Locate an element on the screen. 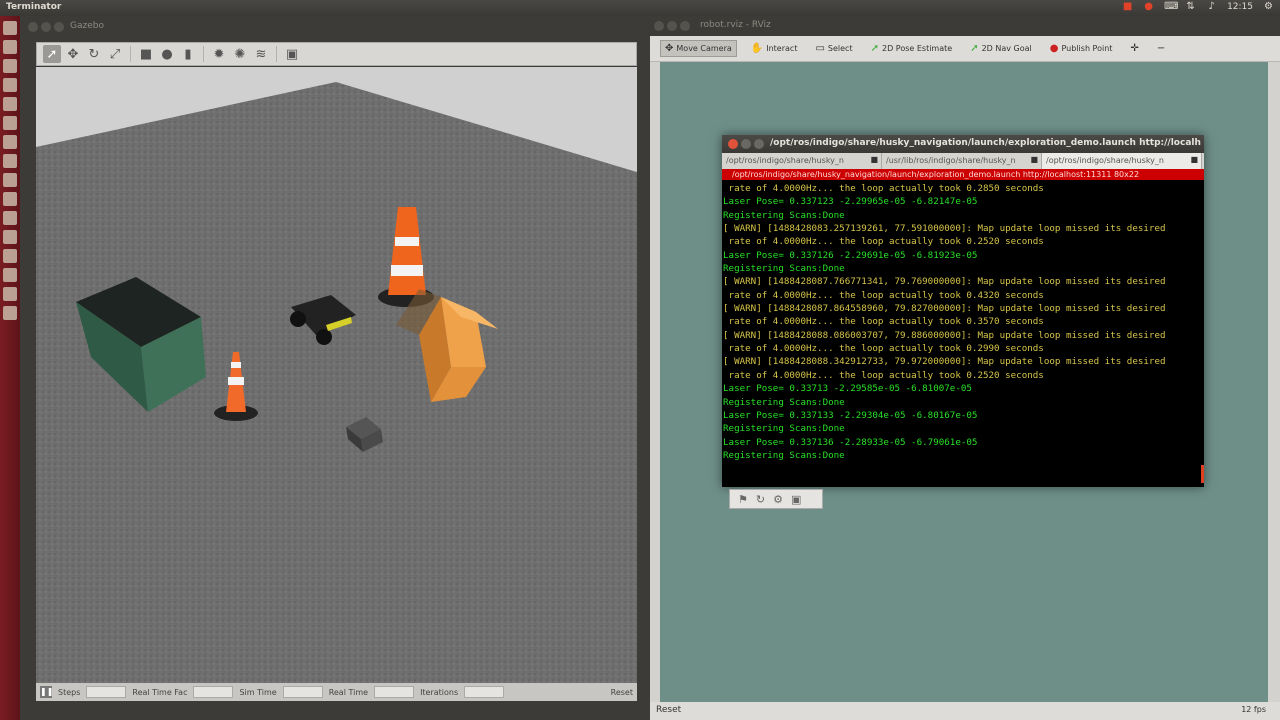 The height and width of the screenshot is (720, 1280). rviz-titlebar: robot.rviz - RViz is located at coordinates (965, 26).